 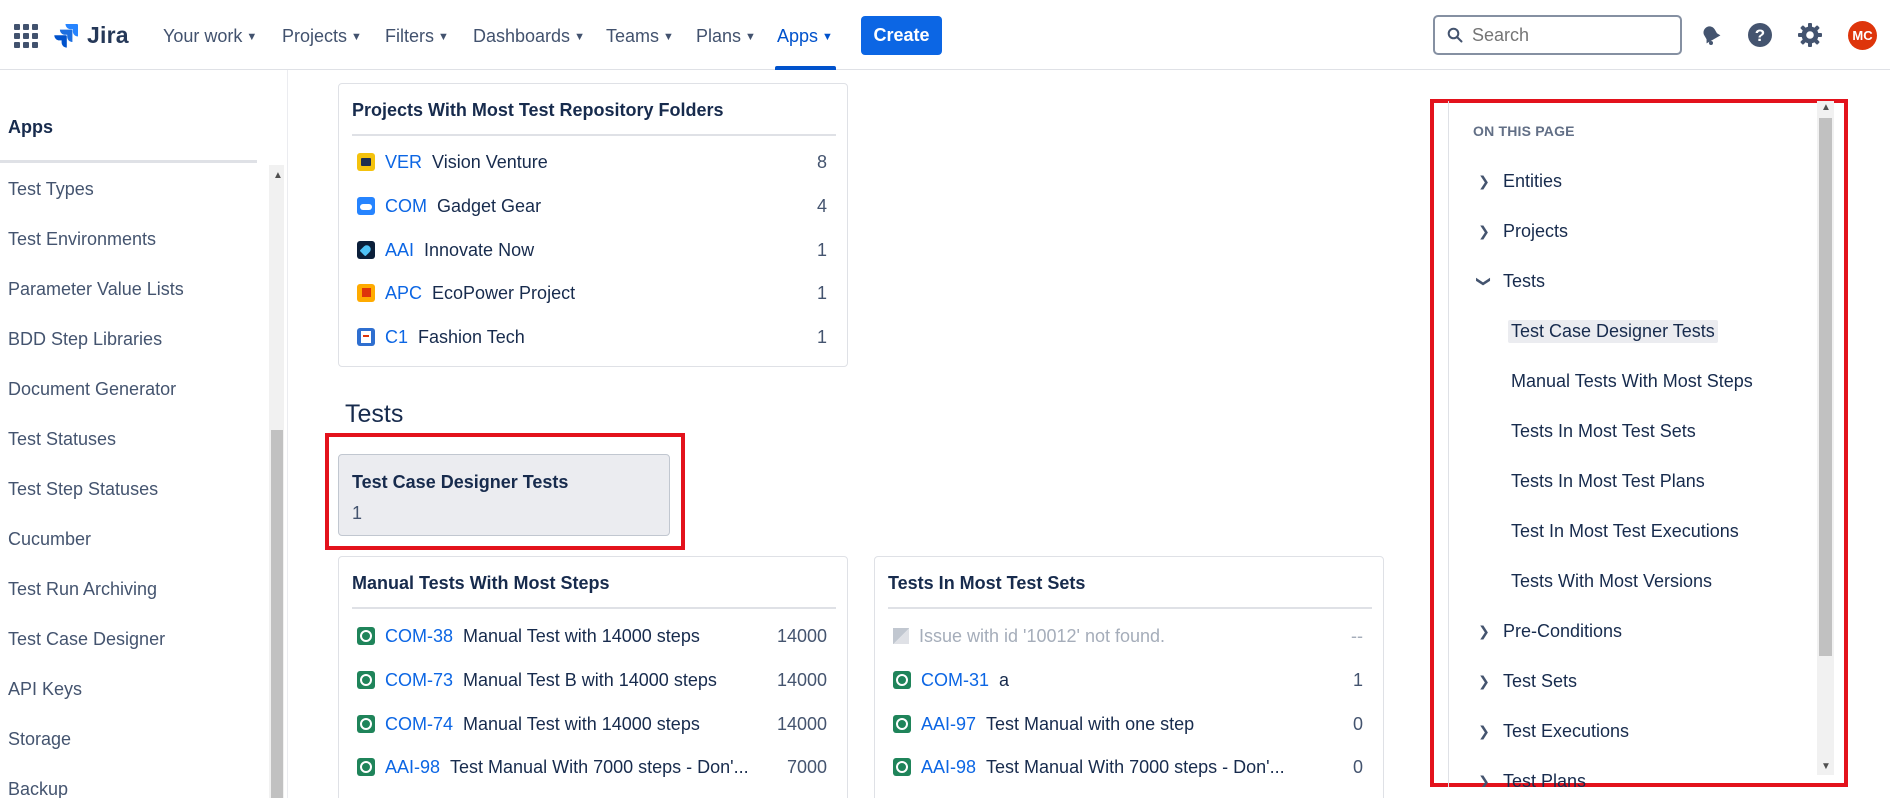 I want to click on sidebar-item-test-case-designer: Test Case Designer, so click(x=86, y=639).